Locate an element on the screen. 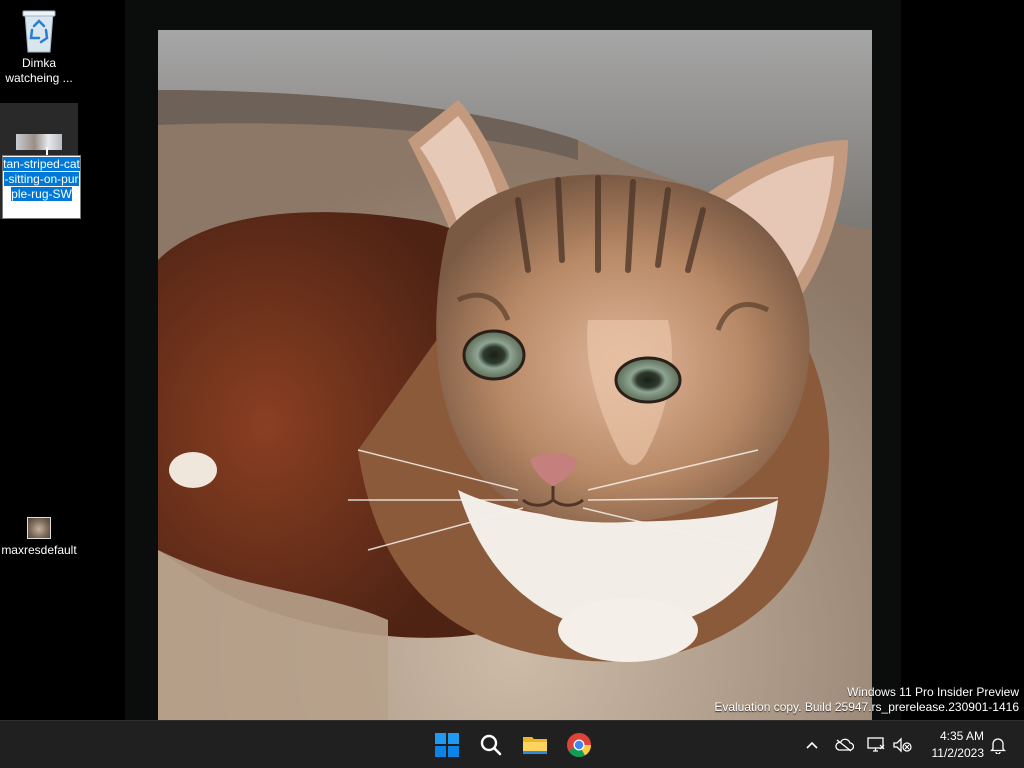  onedrive-cloud-icon is located at coordinates (844, 745).